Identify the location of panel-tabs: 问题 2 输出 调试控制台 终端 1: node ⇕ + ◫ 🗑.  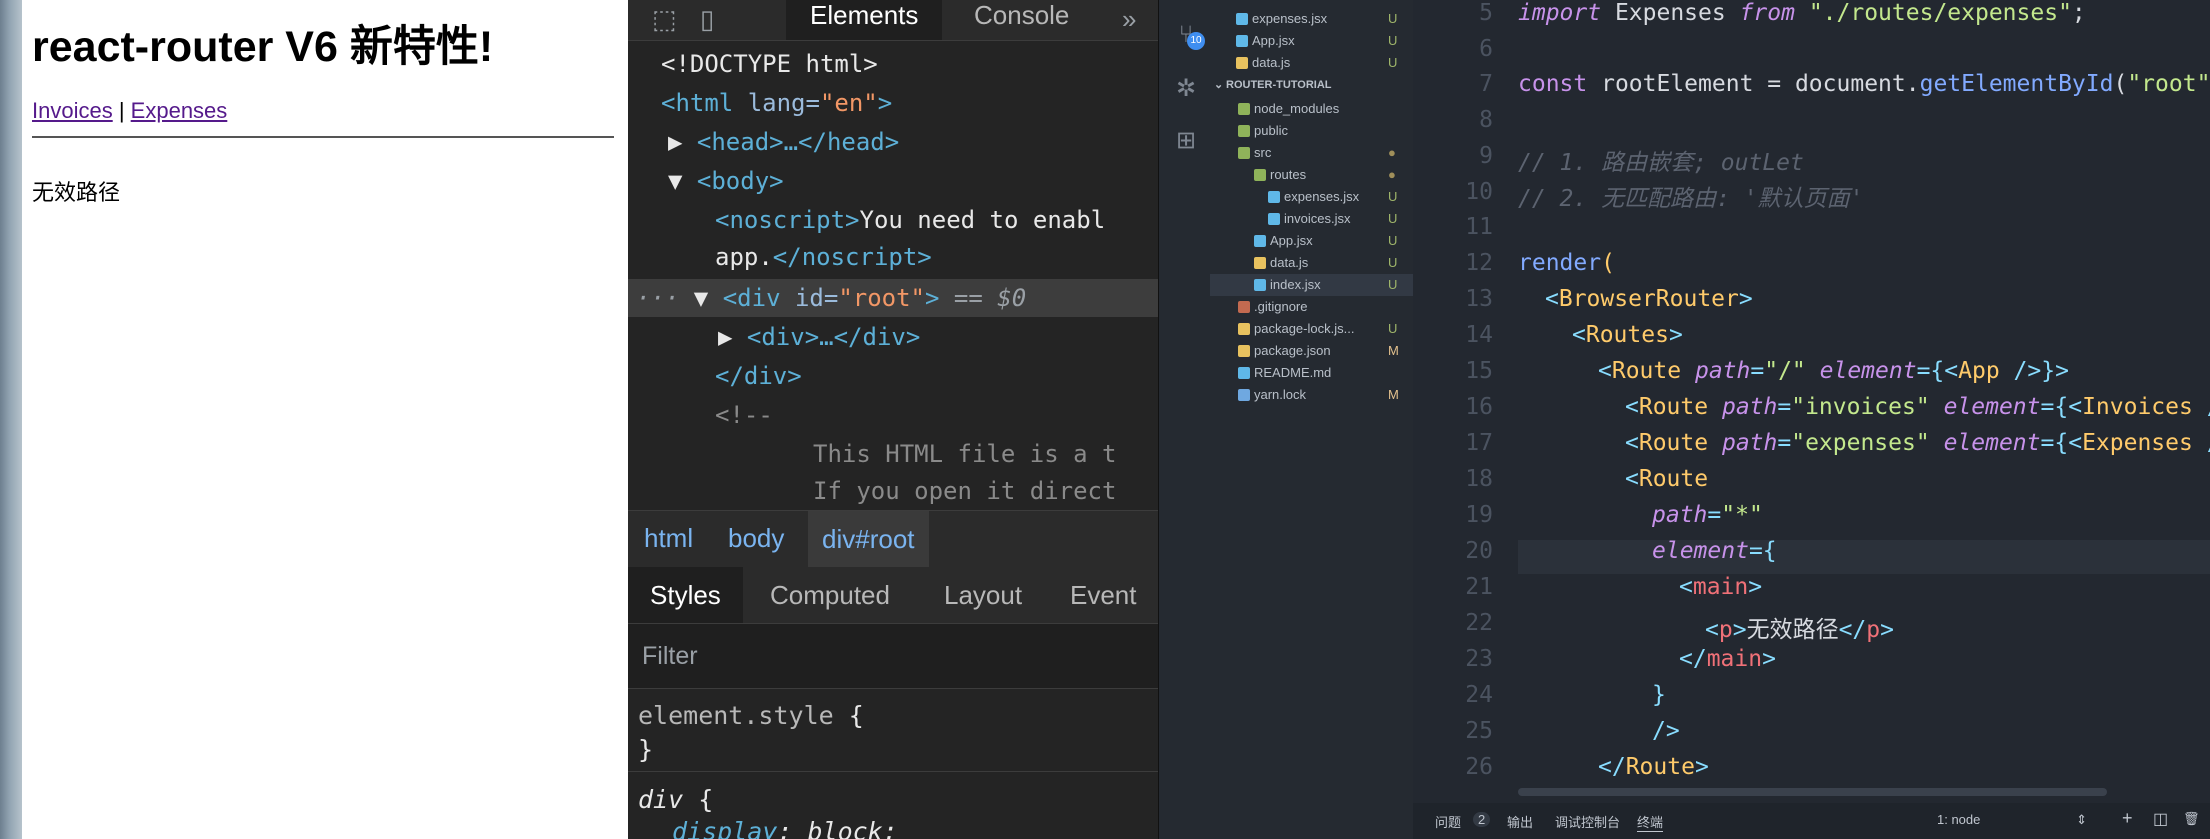
(1811, 821).